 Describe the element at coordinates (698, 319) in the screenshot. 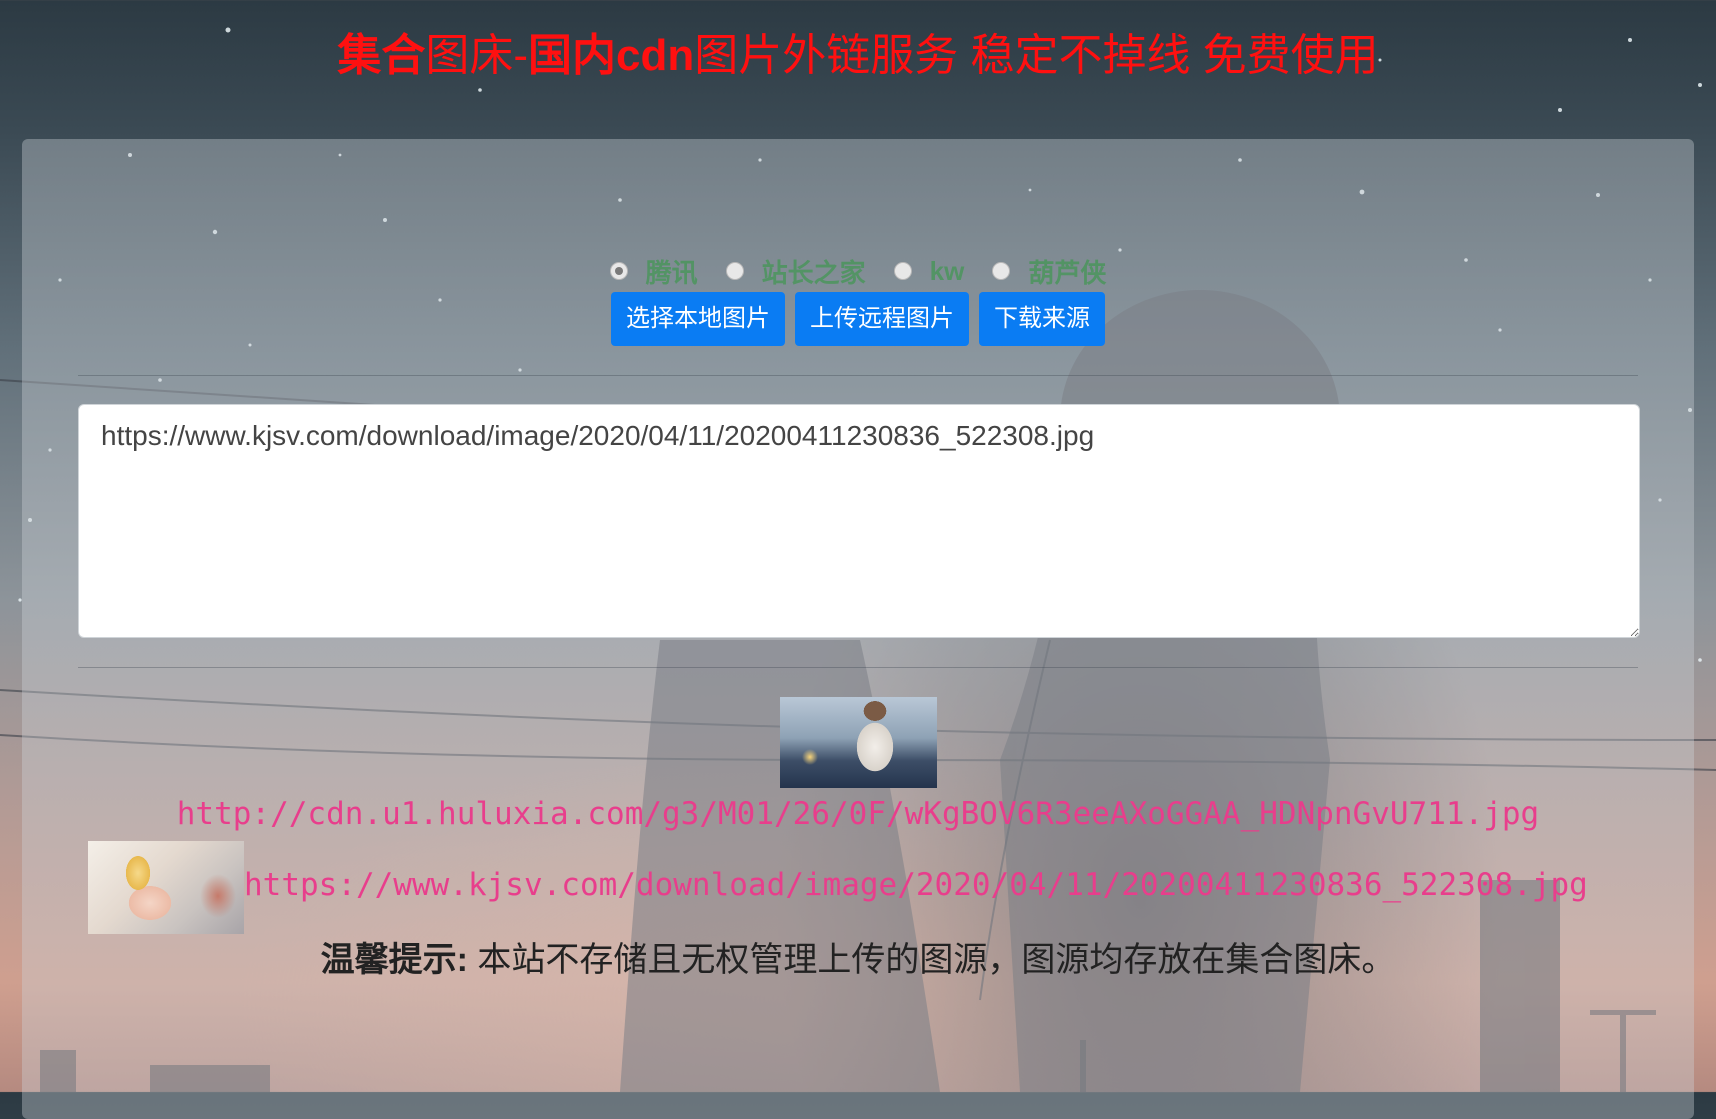

I see `select-local-image-button: 选择本地图片` at that location.